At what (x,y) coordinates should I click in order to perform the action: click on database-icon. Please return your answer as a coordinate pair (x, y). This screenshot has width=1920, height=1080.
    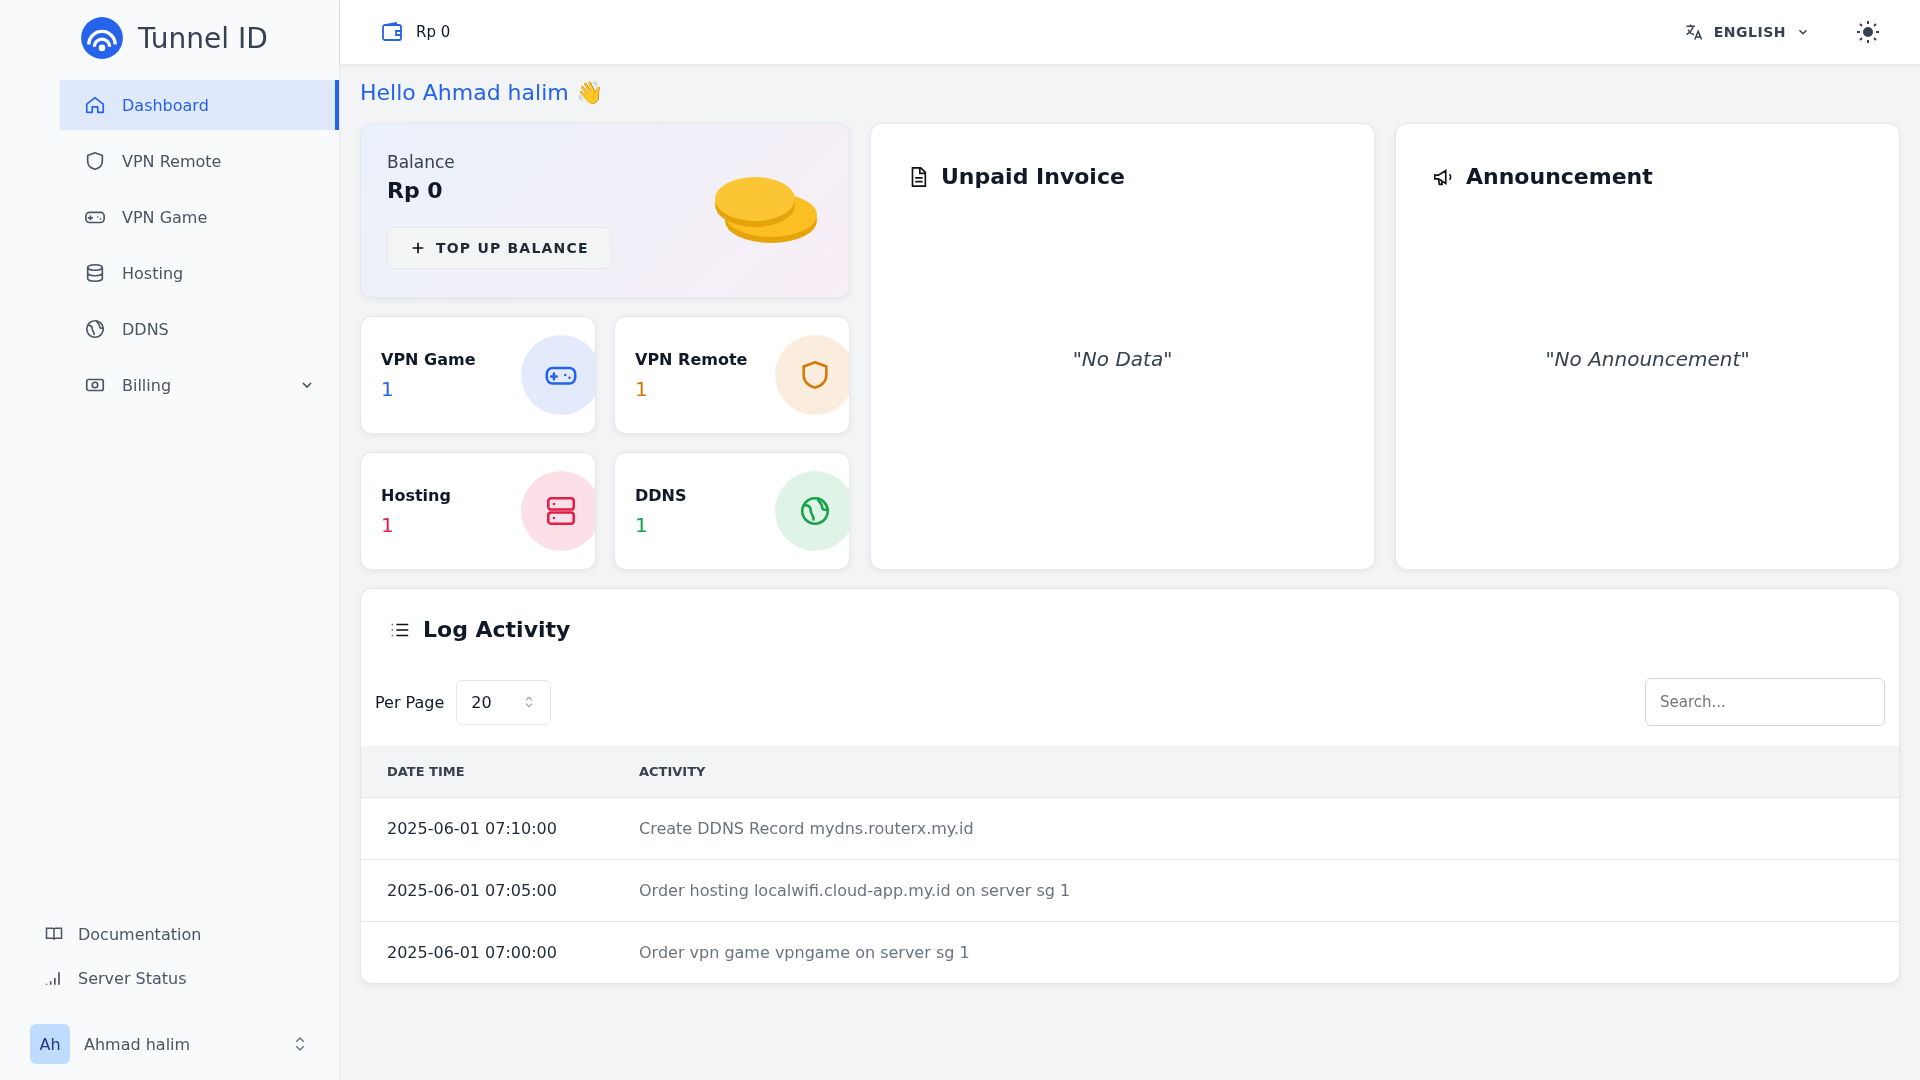
    Looking at the image, I should click on (95, 273).